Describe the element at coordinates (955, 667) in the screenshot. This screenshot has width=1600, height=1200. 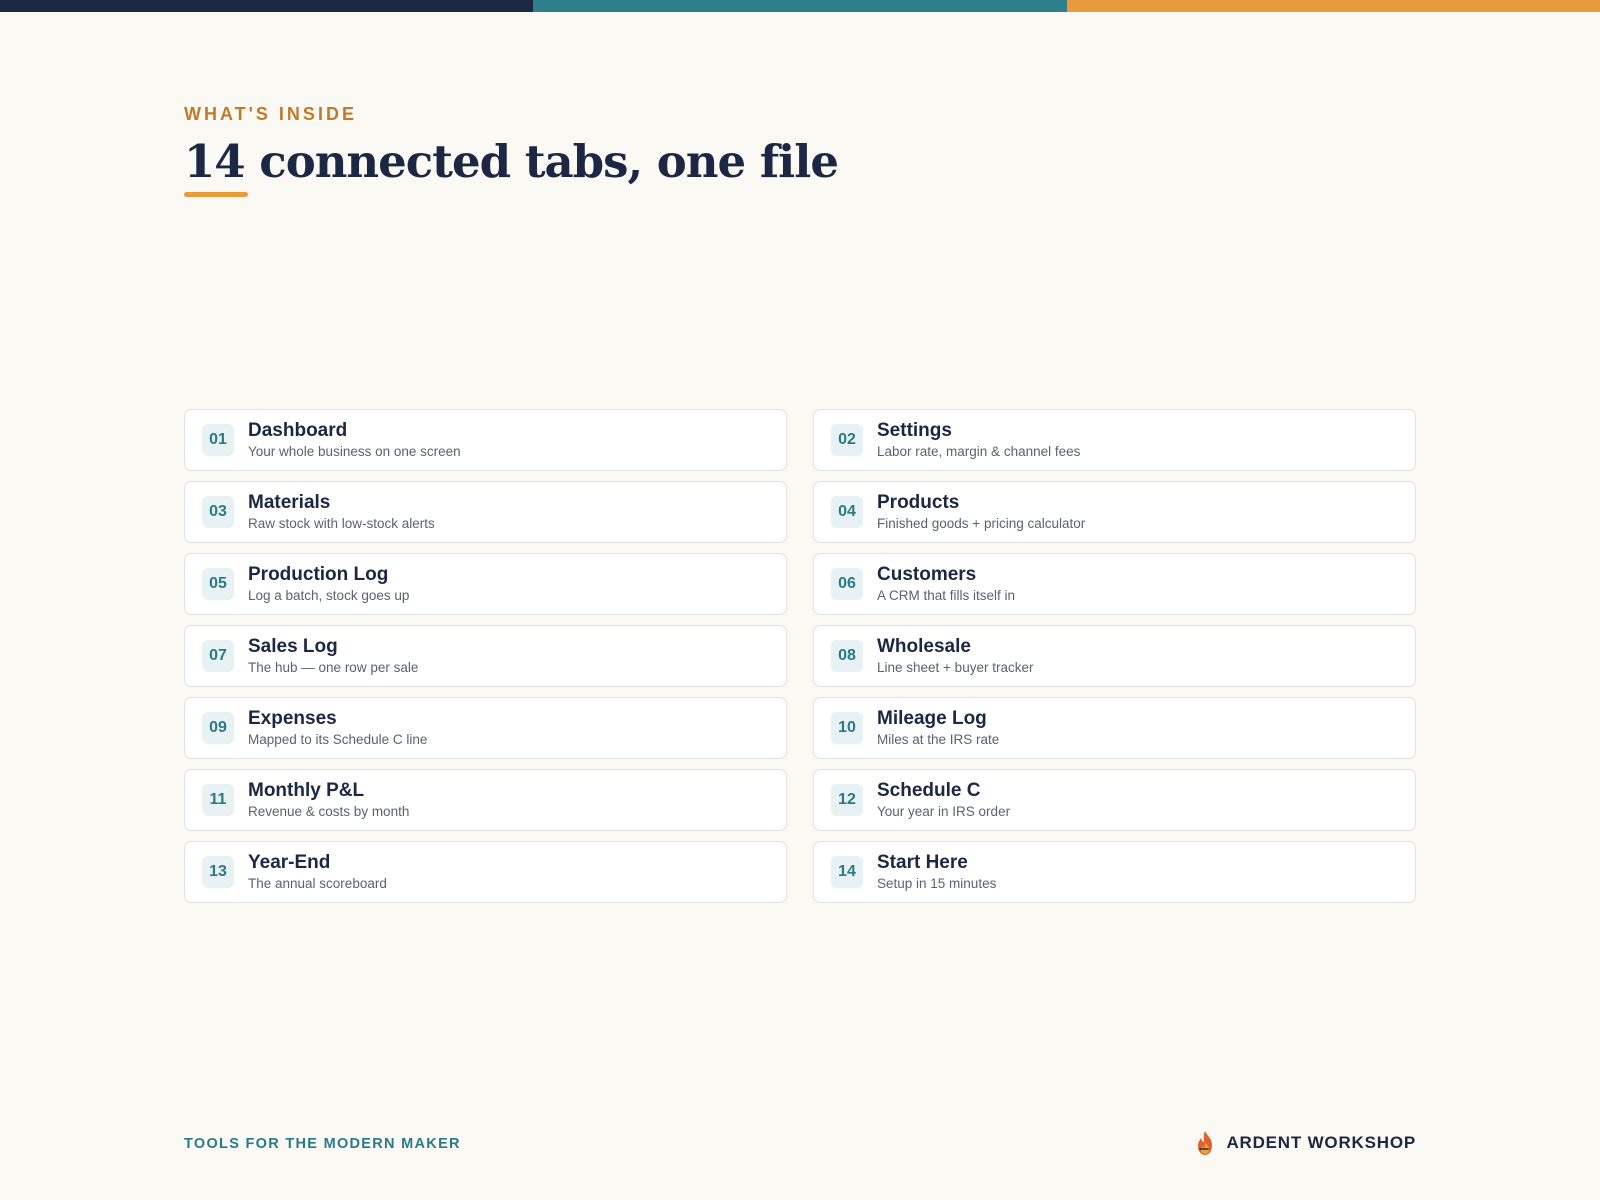
I see `tab-description: Line sheet + buyer tracker` at that location.